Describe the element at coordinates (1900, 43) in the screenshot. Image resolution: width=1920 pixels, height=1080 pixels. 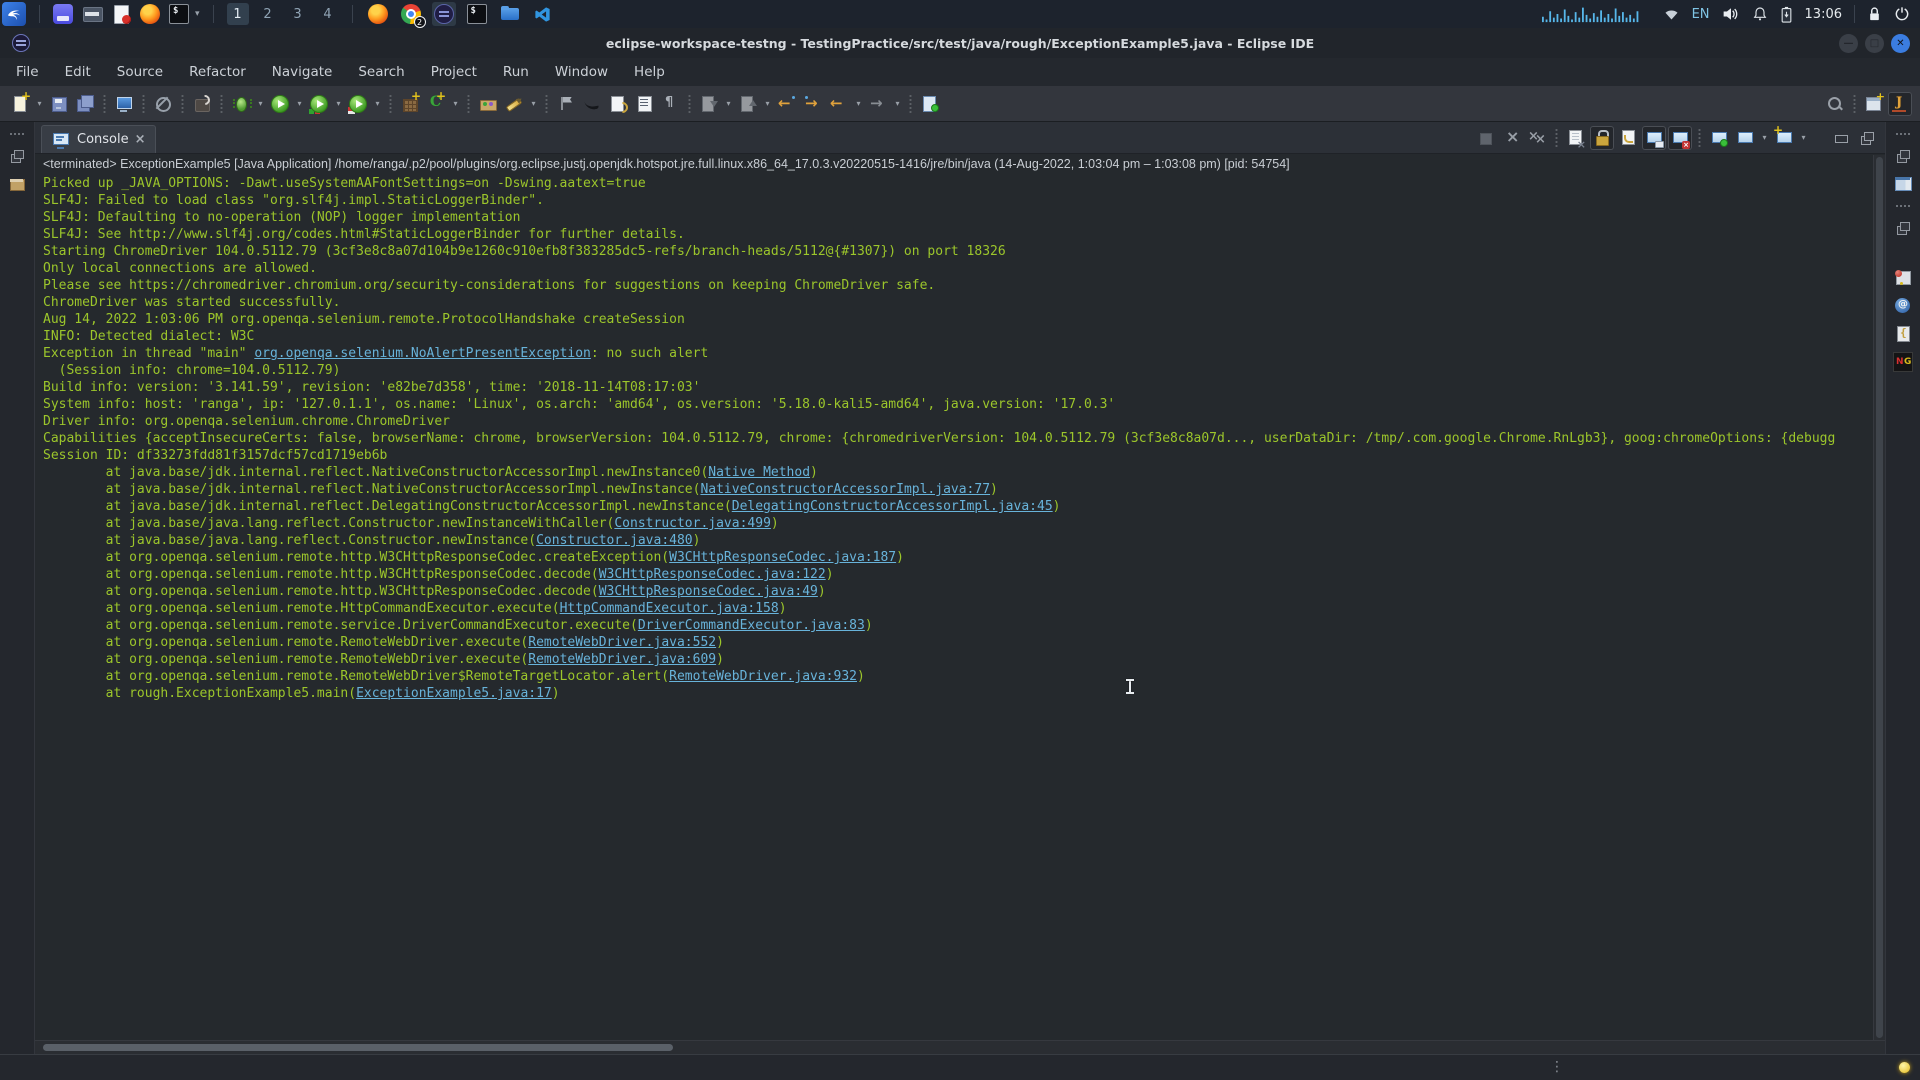
I see `close-button: ✕` at that location.